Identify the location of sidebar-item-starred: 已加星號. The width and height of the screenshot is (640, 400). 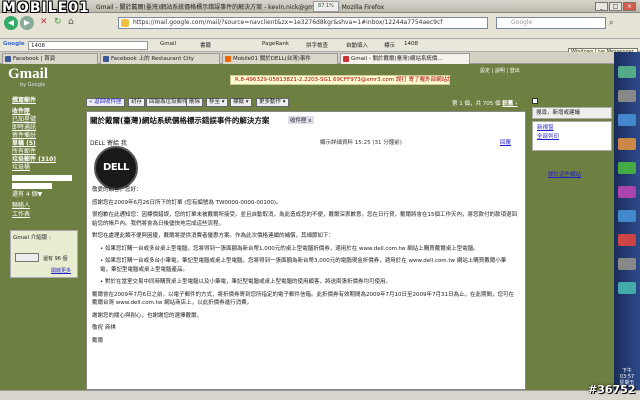
(34, 120).